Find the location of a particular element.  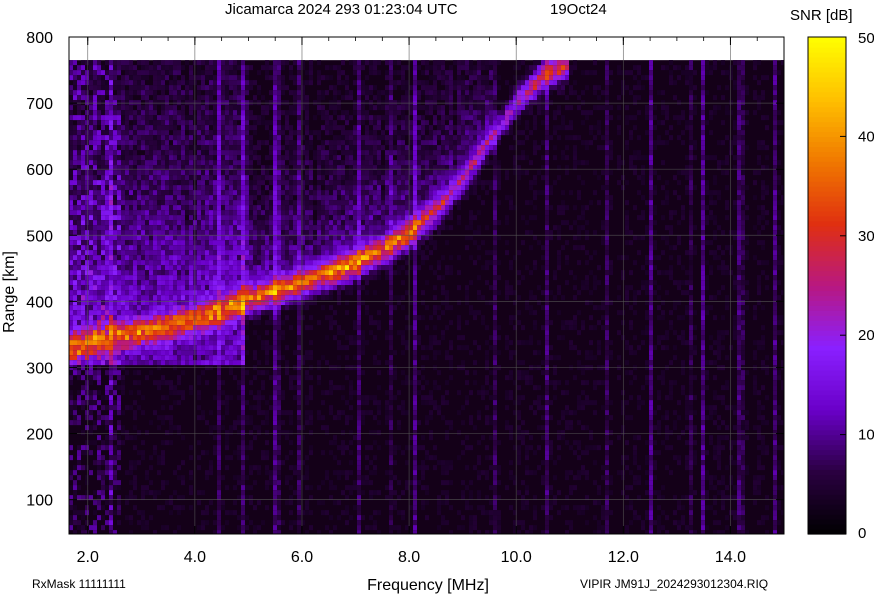

y-tick-label: 700 is located at coordinates (39, 104).